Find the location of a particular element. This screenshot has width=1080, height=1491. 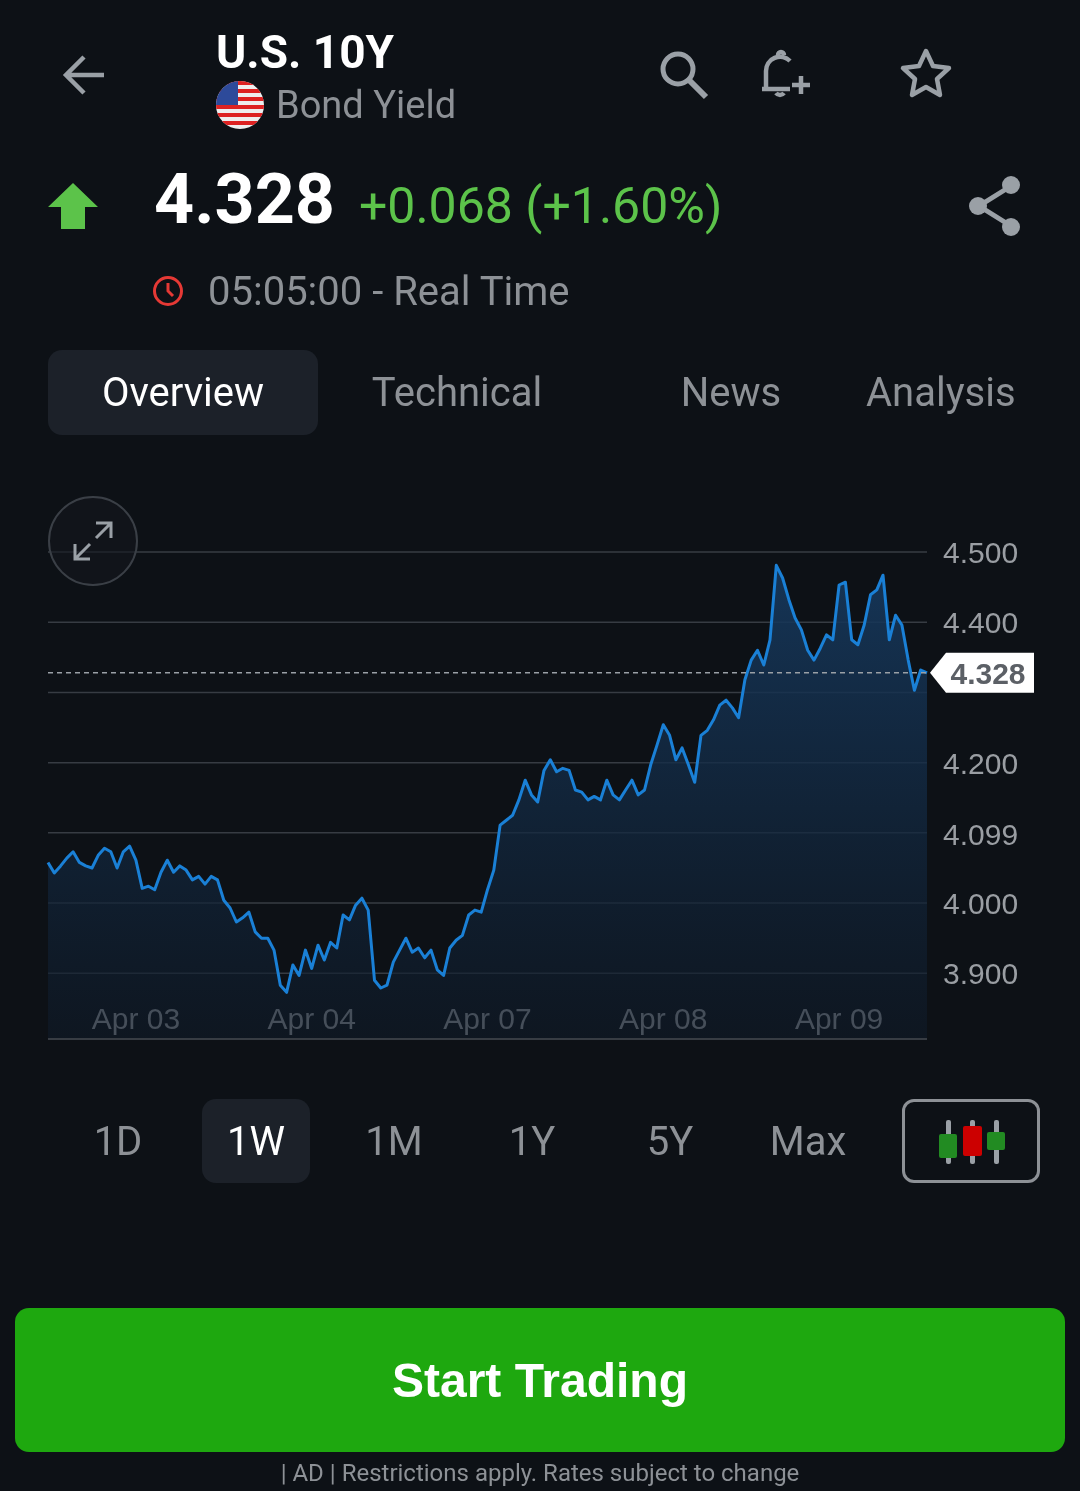

y-axis-label: 3.900 is located at coordinates (981, 974).